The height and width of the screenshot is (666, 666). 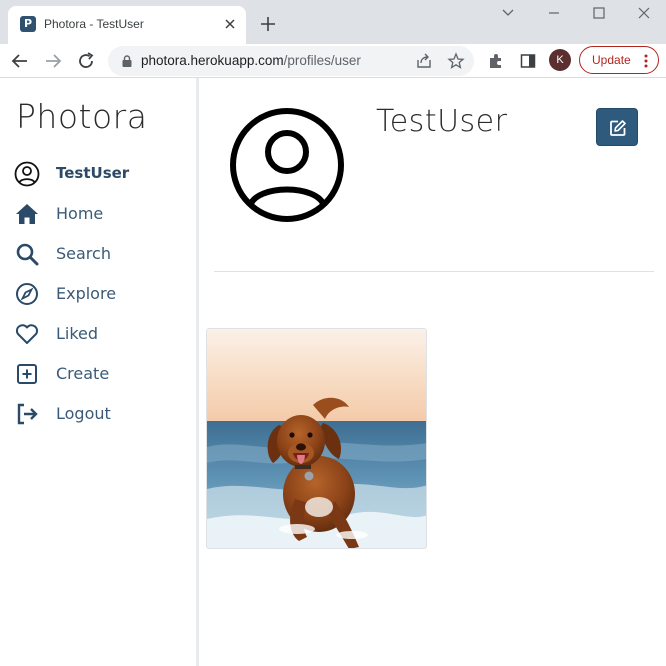 What do you see at coordinates (268, 24) in the screenshot?
I see `new-tab-icon` at bounding box center [268, 24].